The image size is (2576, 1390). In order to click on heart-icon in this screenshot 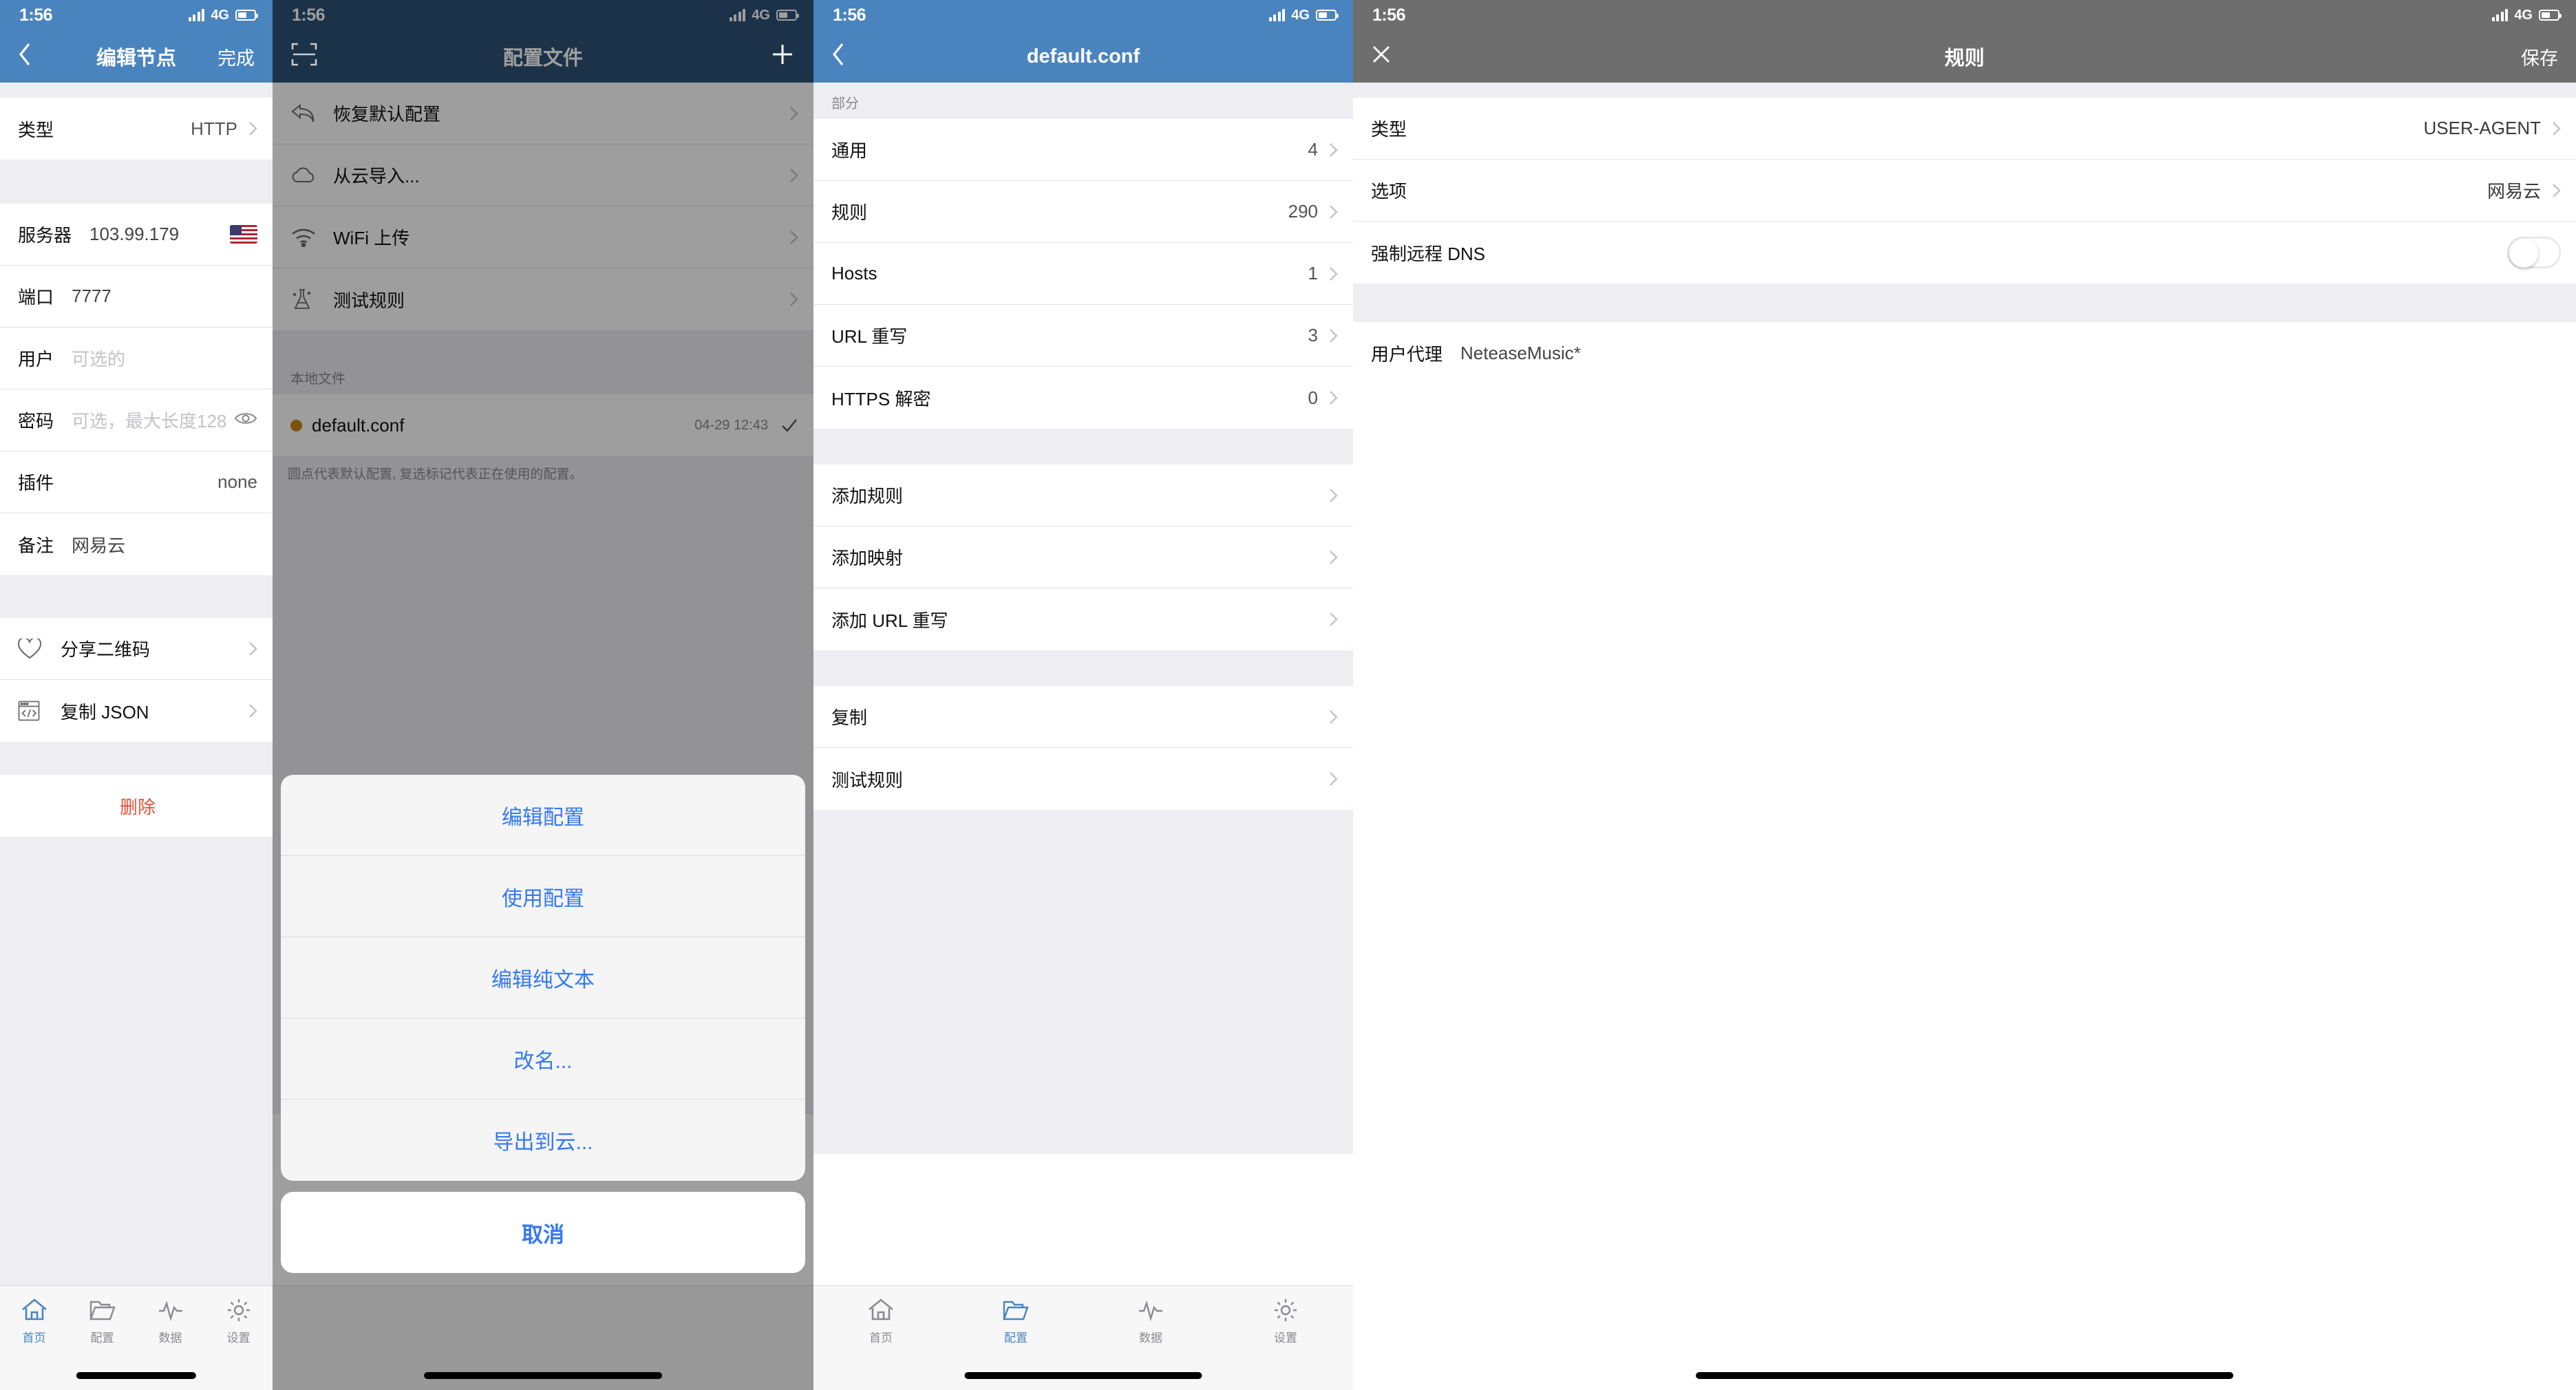, I will do `click(31, 648)`.